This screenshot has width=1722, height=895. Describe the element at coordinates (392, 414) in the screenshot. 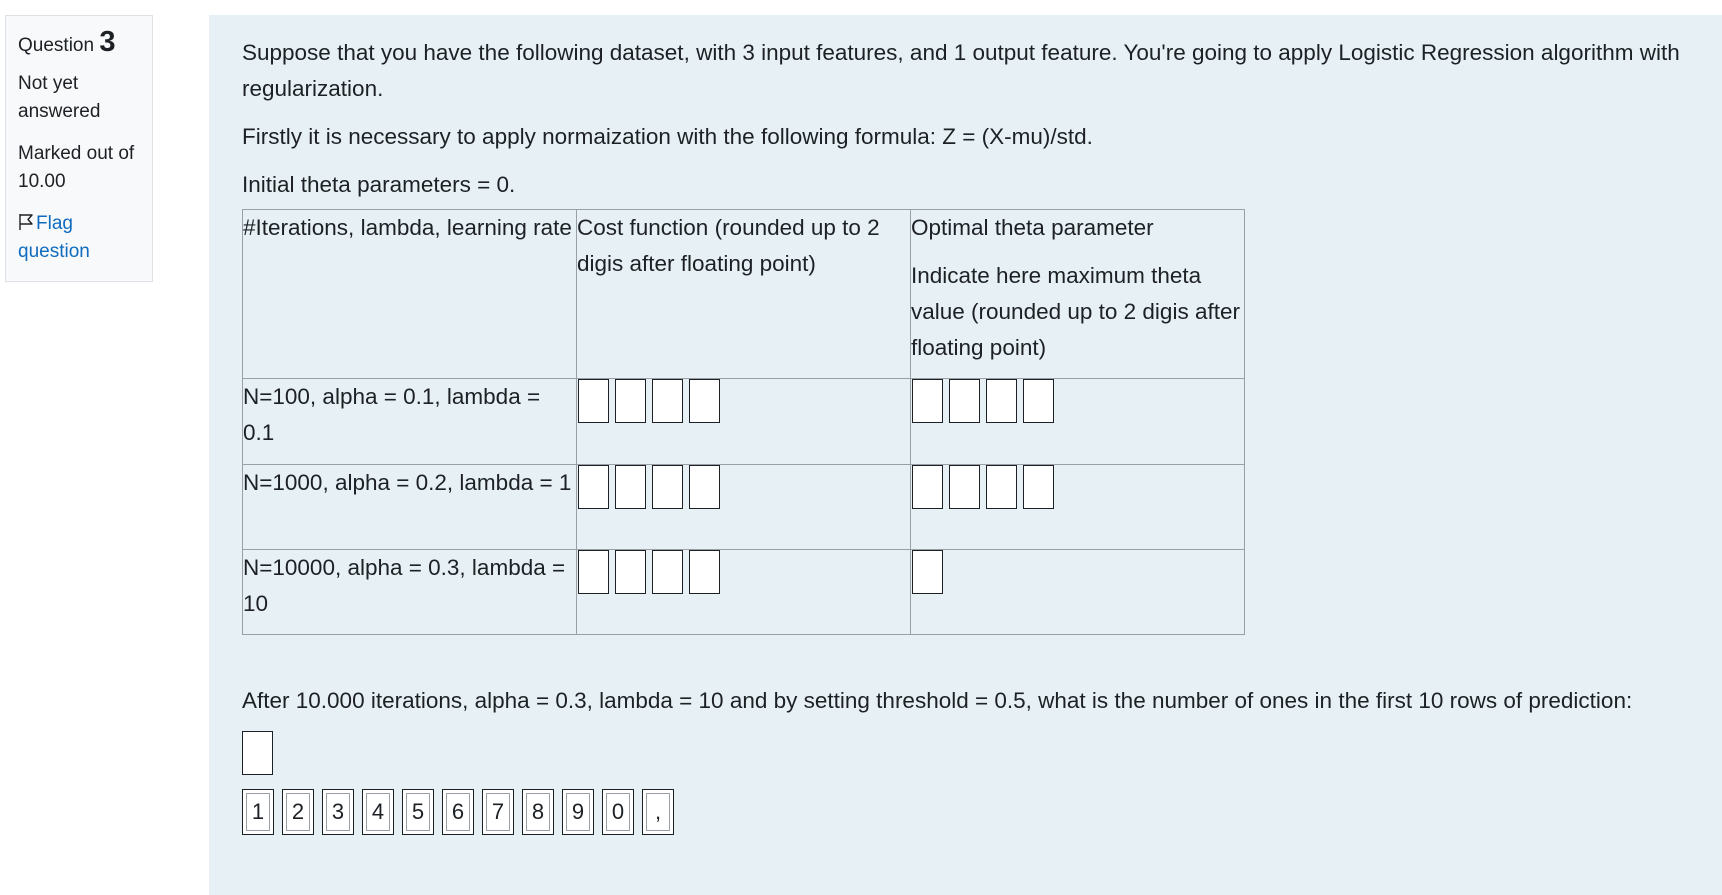

I see `row-label-text: N=100, alpha = 0.1, lambda = 0.1` at that location.